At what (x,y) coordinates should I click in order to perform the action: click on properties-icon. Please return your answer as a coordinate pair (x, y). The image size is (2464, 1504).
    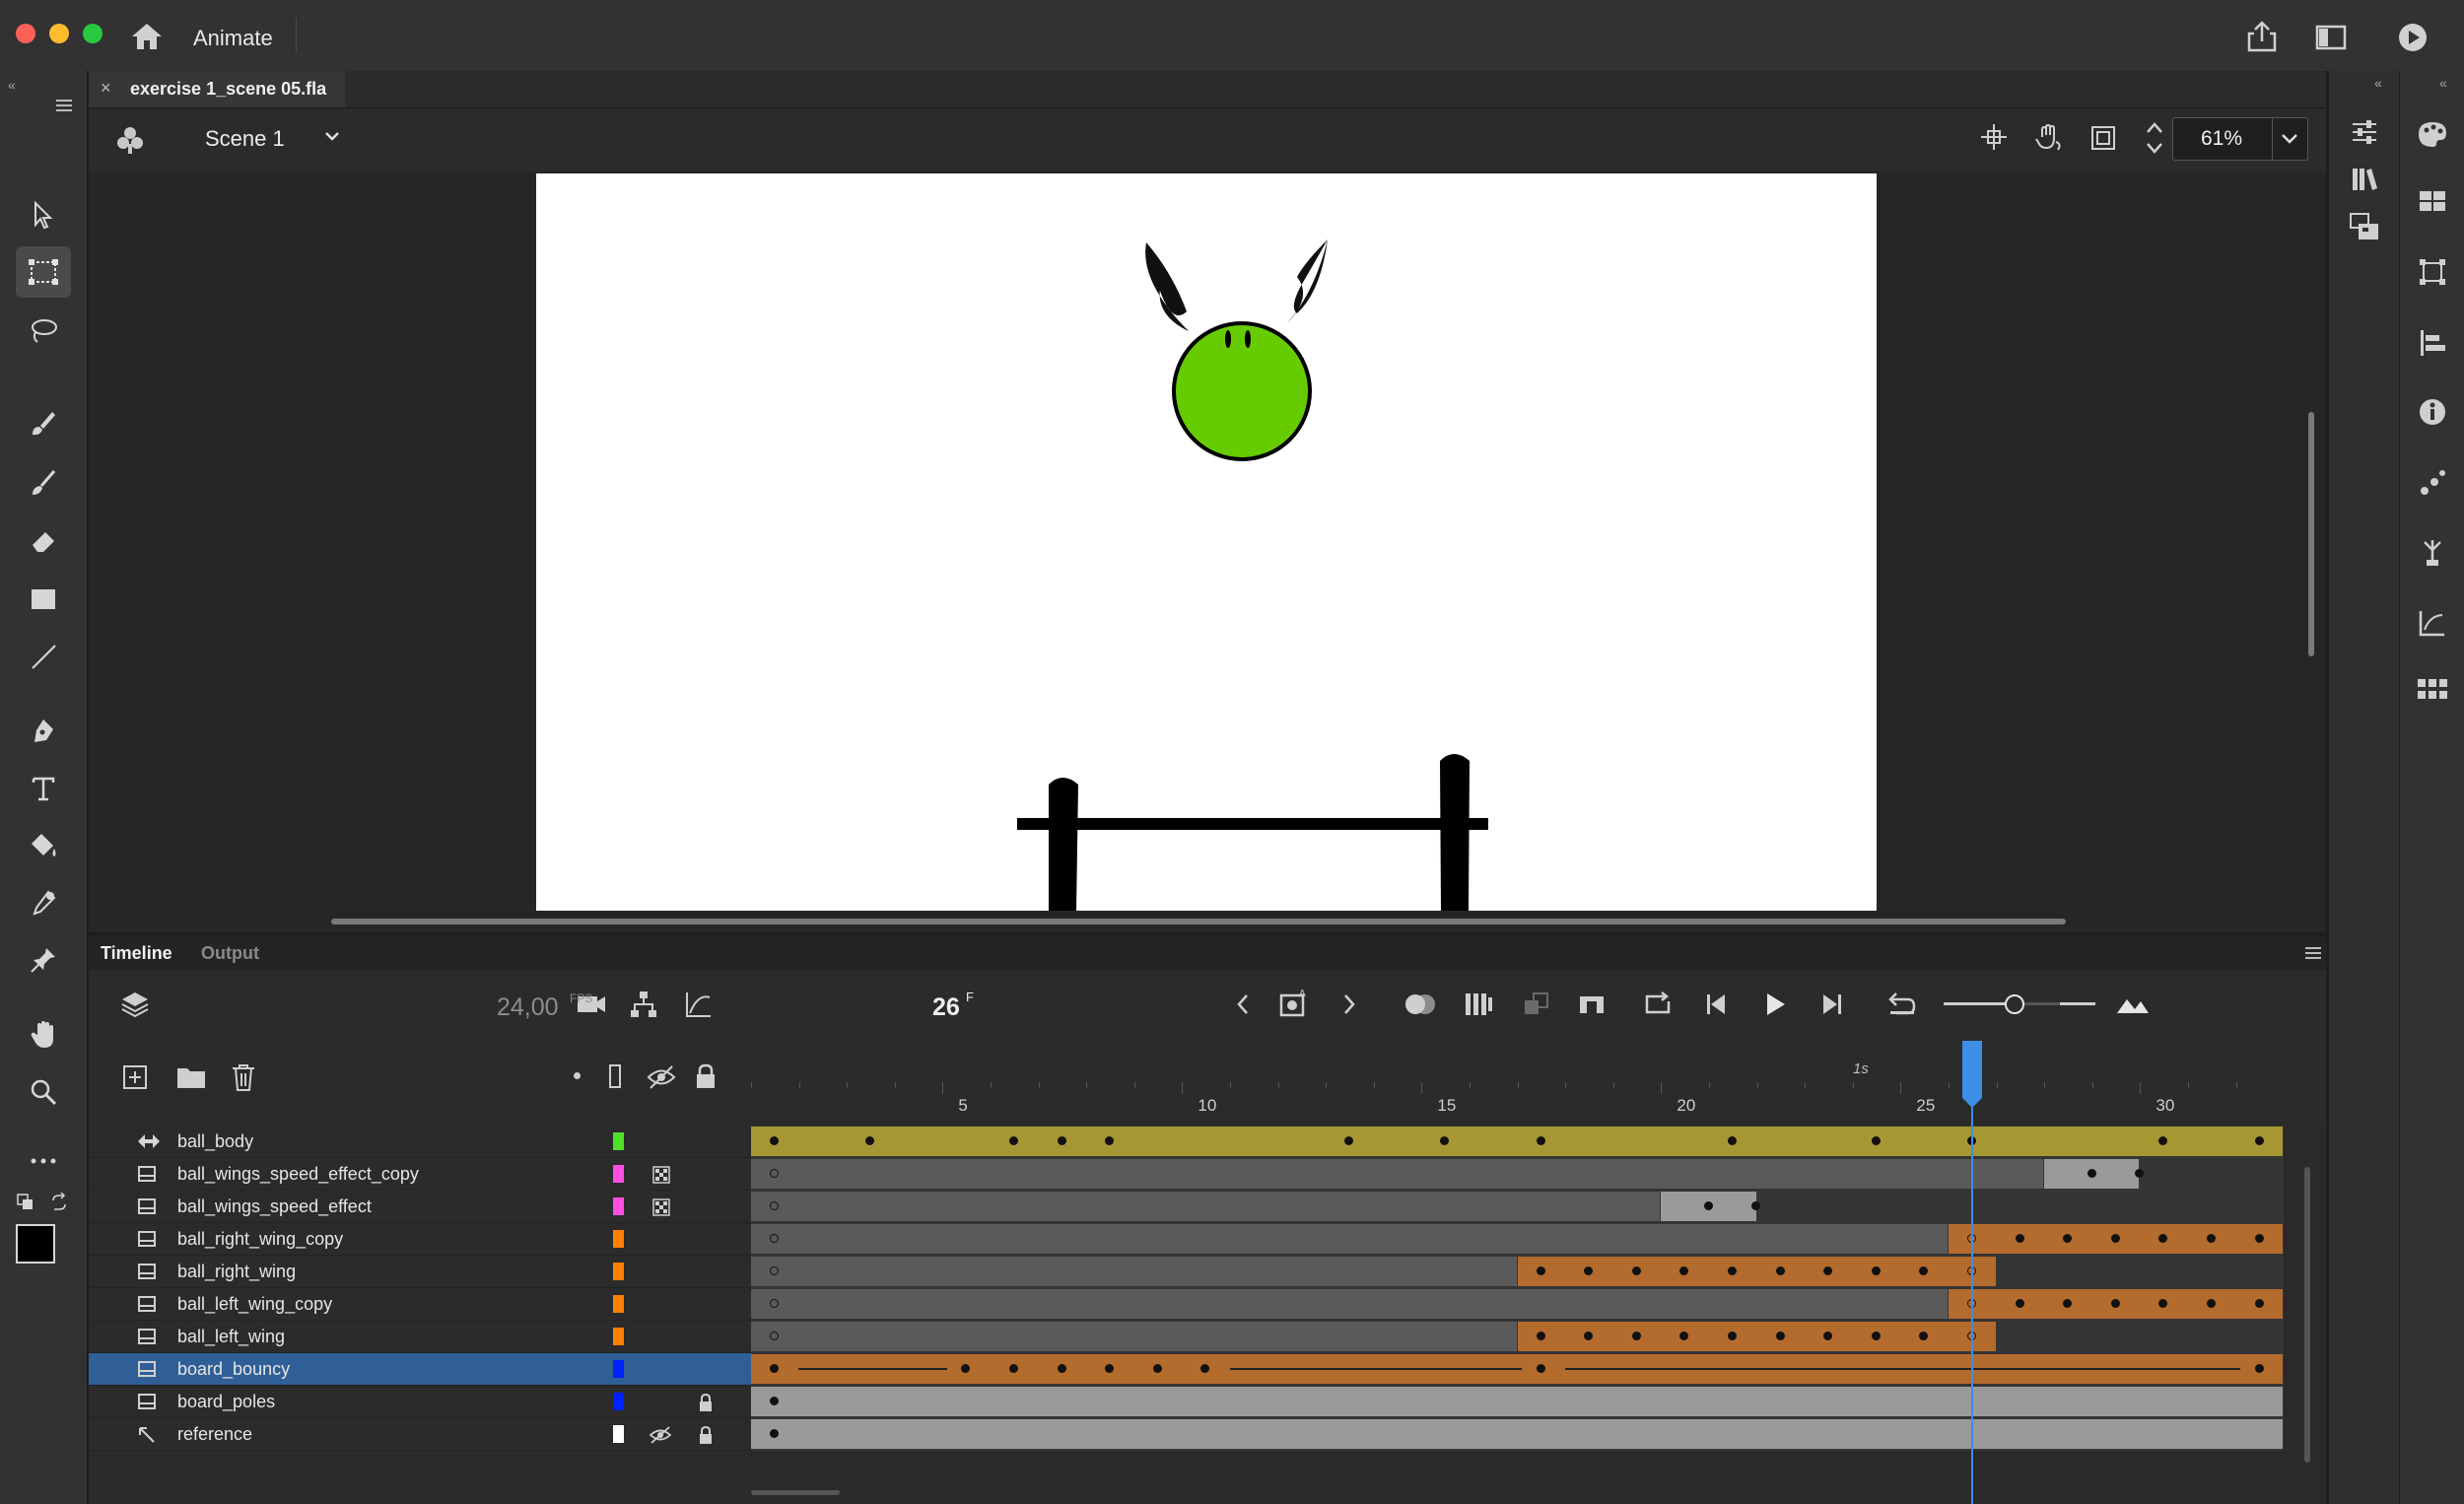
    Looking at the image, I should click on (2364, 132).